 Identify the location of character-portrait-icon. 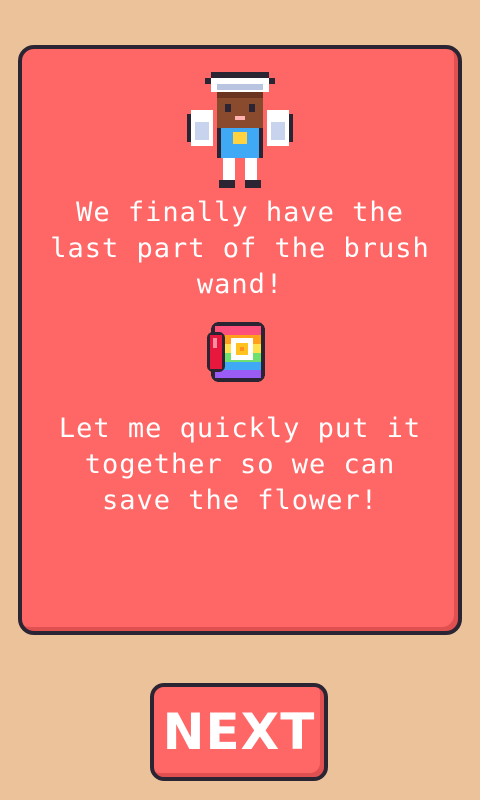
(240, 130).